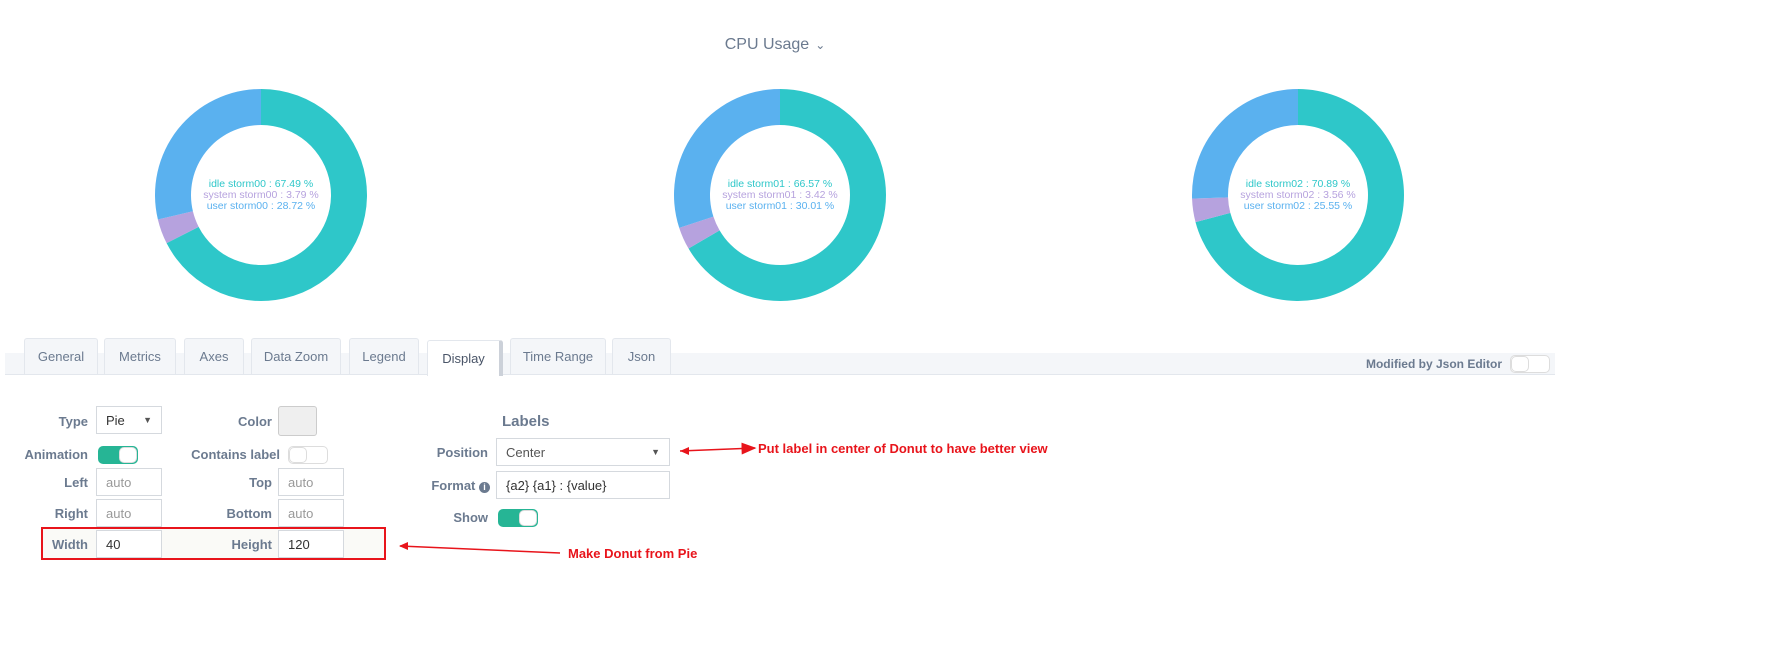 This screenshot has height=651, width=1769. What do you see at coordinates (260, 482) in the screenshot?
I see `top-label: Top` at bounding box center [260, 482].